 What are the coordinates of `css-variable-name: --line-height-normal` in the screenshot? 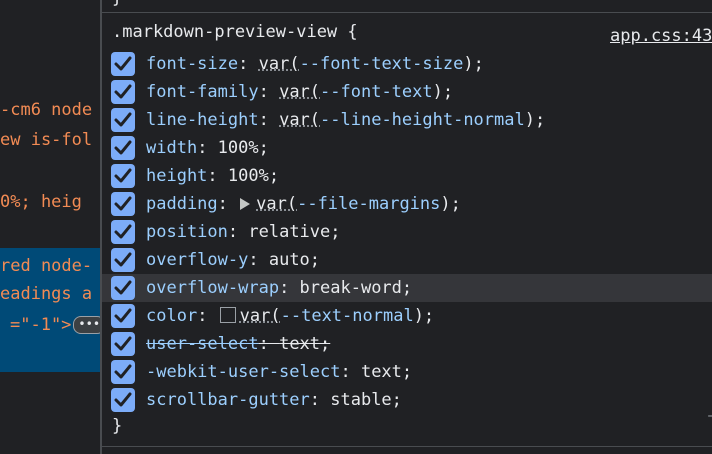 It's located at (422, 120).